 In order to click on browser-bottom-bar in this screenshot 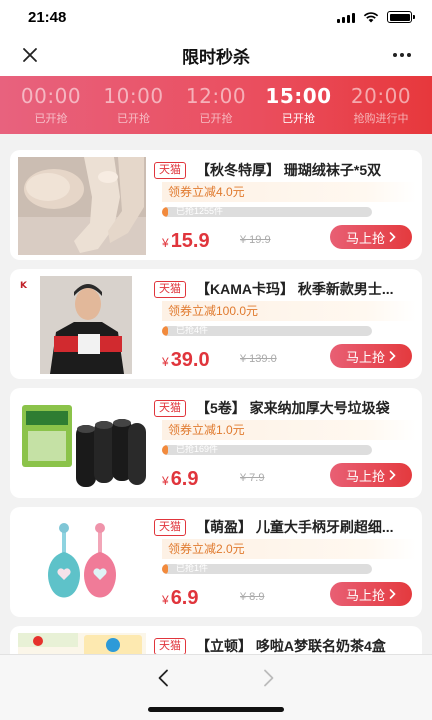, I will do `click(216, 687)`.